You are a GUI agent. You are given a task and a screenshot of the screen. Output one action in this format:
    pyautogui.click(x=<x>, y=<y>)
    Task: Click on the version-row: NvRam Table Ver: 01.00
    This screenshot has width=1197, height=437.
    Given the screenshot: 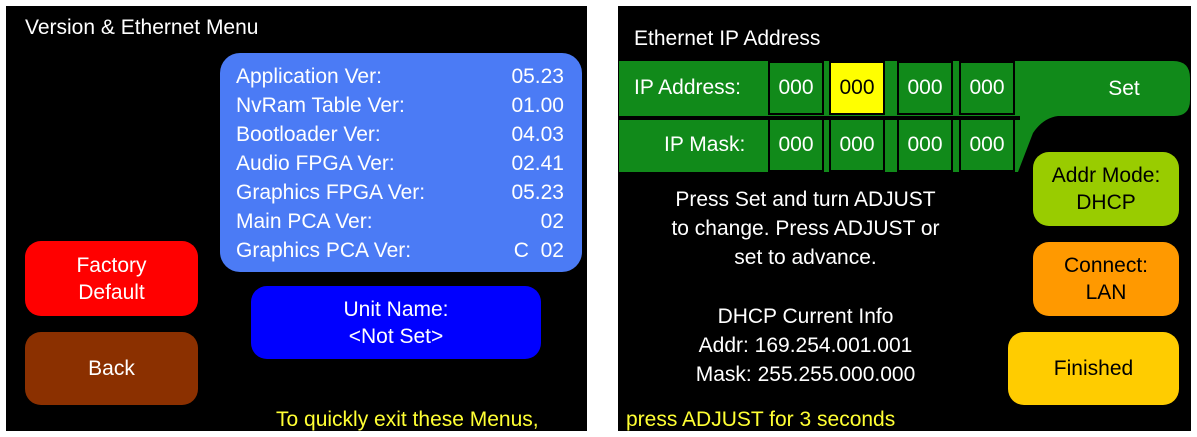 What is the action you would take?
    pyautogui.click(x=400, y=105)
    